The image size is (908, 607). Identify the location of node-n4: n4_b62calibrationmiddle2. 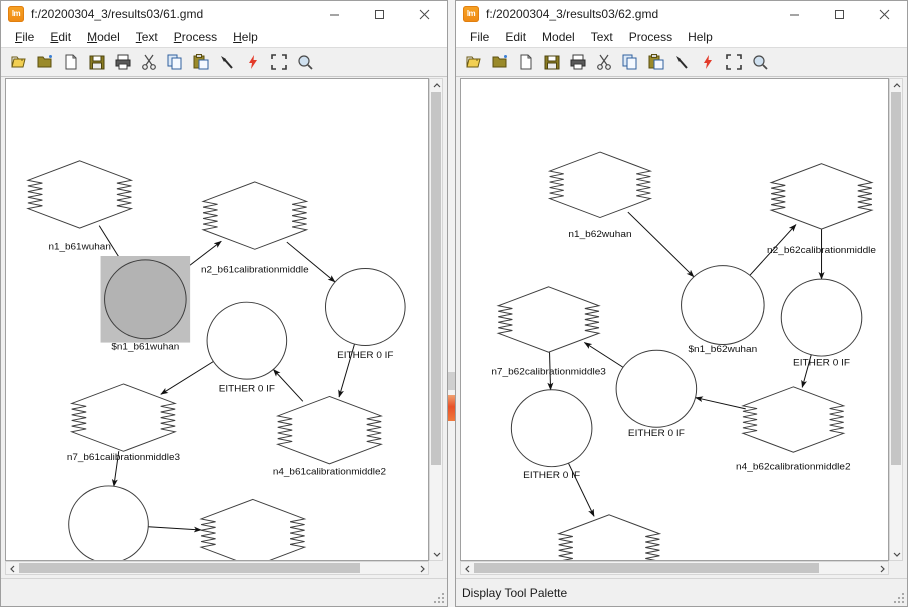
(793, 429).